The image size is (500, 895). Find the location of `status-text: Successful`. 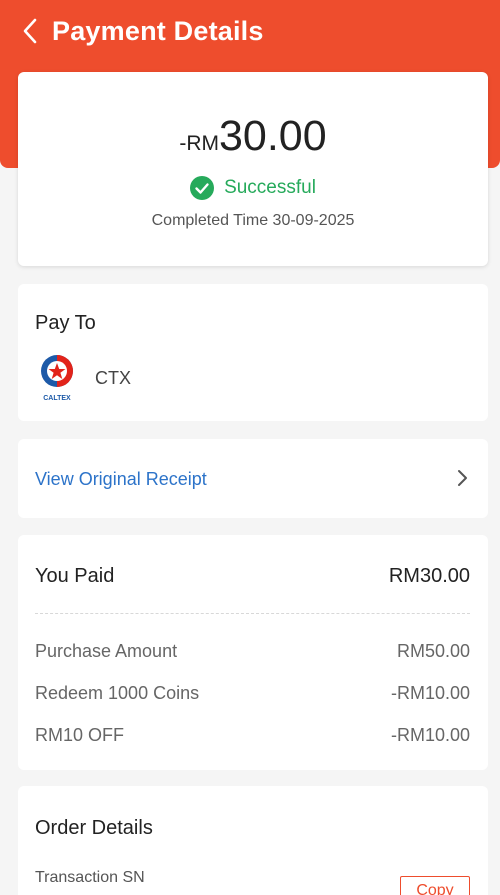

status-text: Successful is located at coordinates (270, 187).